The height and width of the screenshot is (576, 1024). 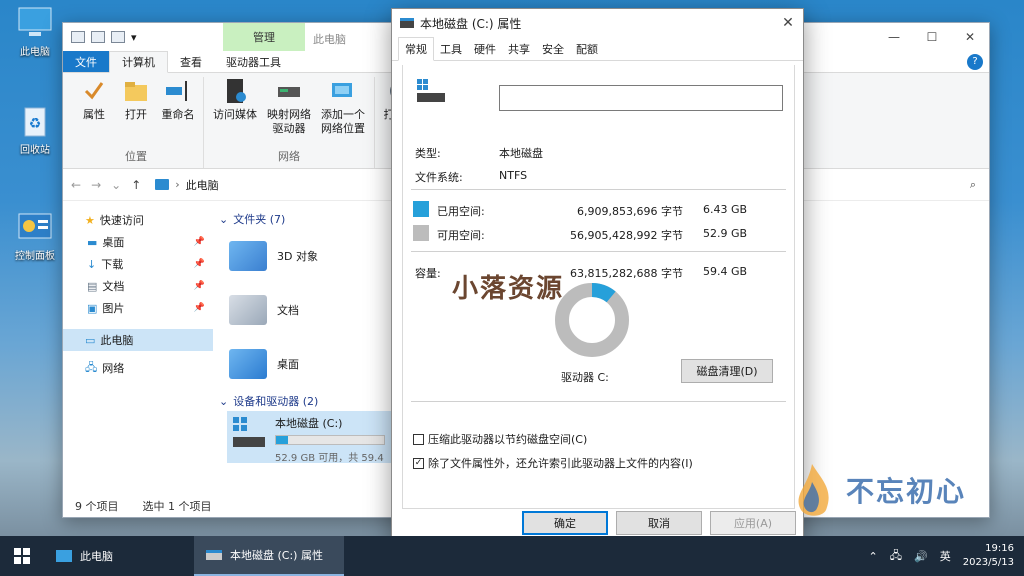 I want to click on tab-sharing: 共享, so click(x=519, y=48).